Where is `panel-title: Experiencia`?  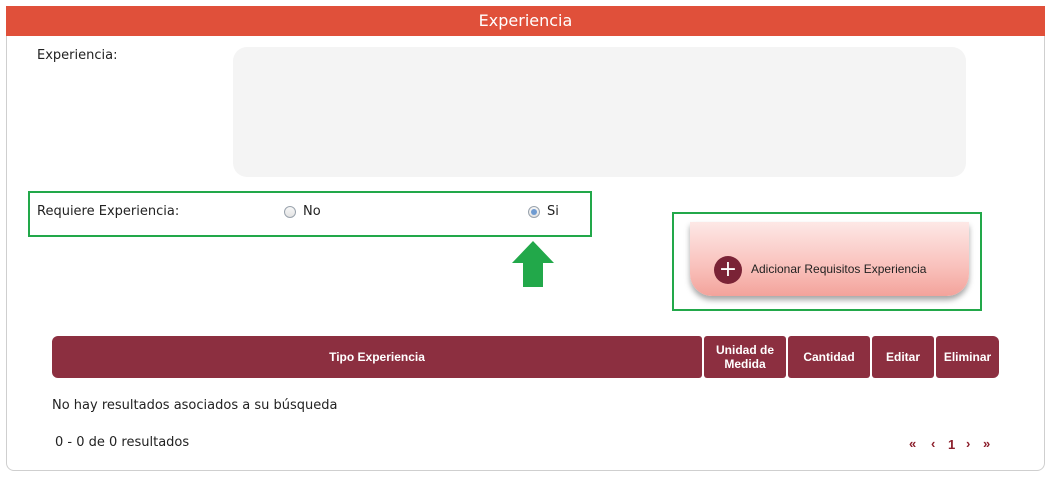
panel-title: Experiencia is located at coordinates (525, 21).